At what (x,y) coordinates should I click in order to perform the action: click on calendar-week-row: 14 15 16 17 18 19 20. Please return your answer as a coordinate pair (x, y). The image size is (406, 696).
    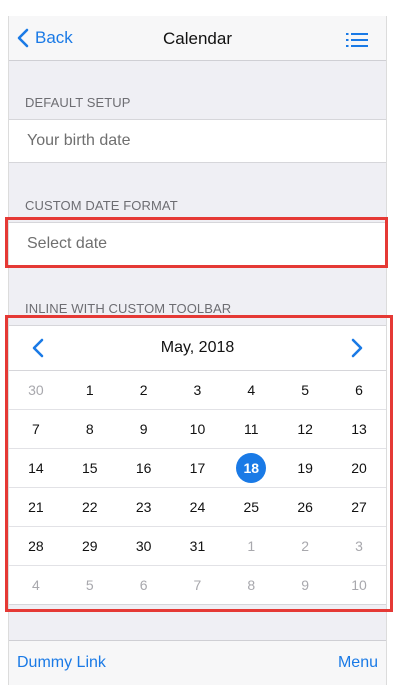
    Looking at the image, I should click on (197, 468).